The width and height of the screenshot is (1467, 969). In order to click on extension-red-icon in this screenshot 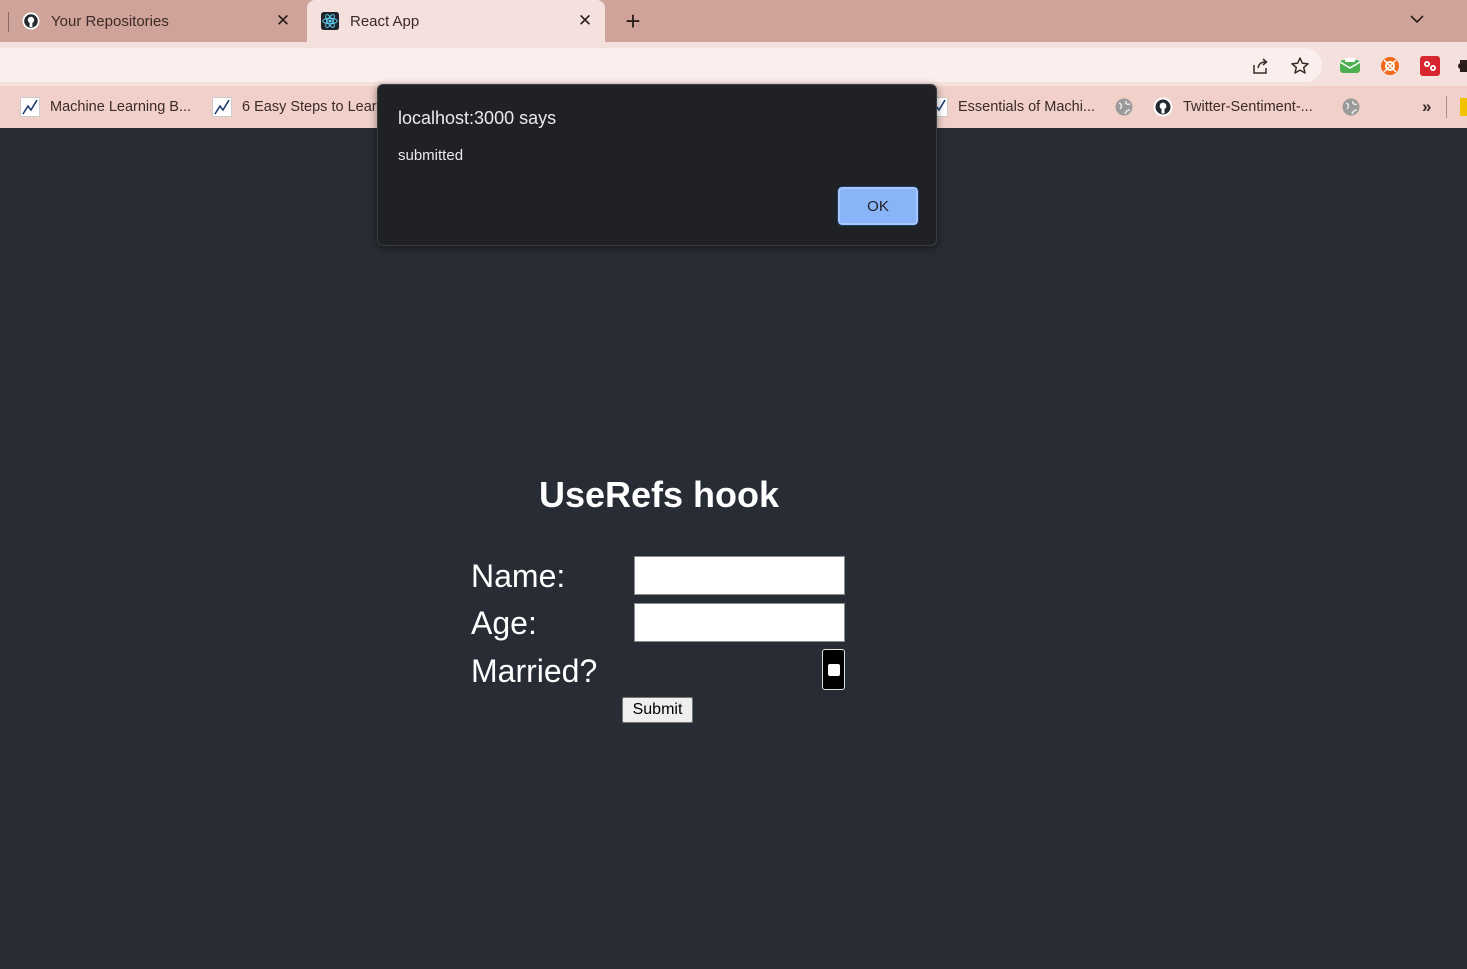, I will do `click(1430, 66)`.